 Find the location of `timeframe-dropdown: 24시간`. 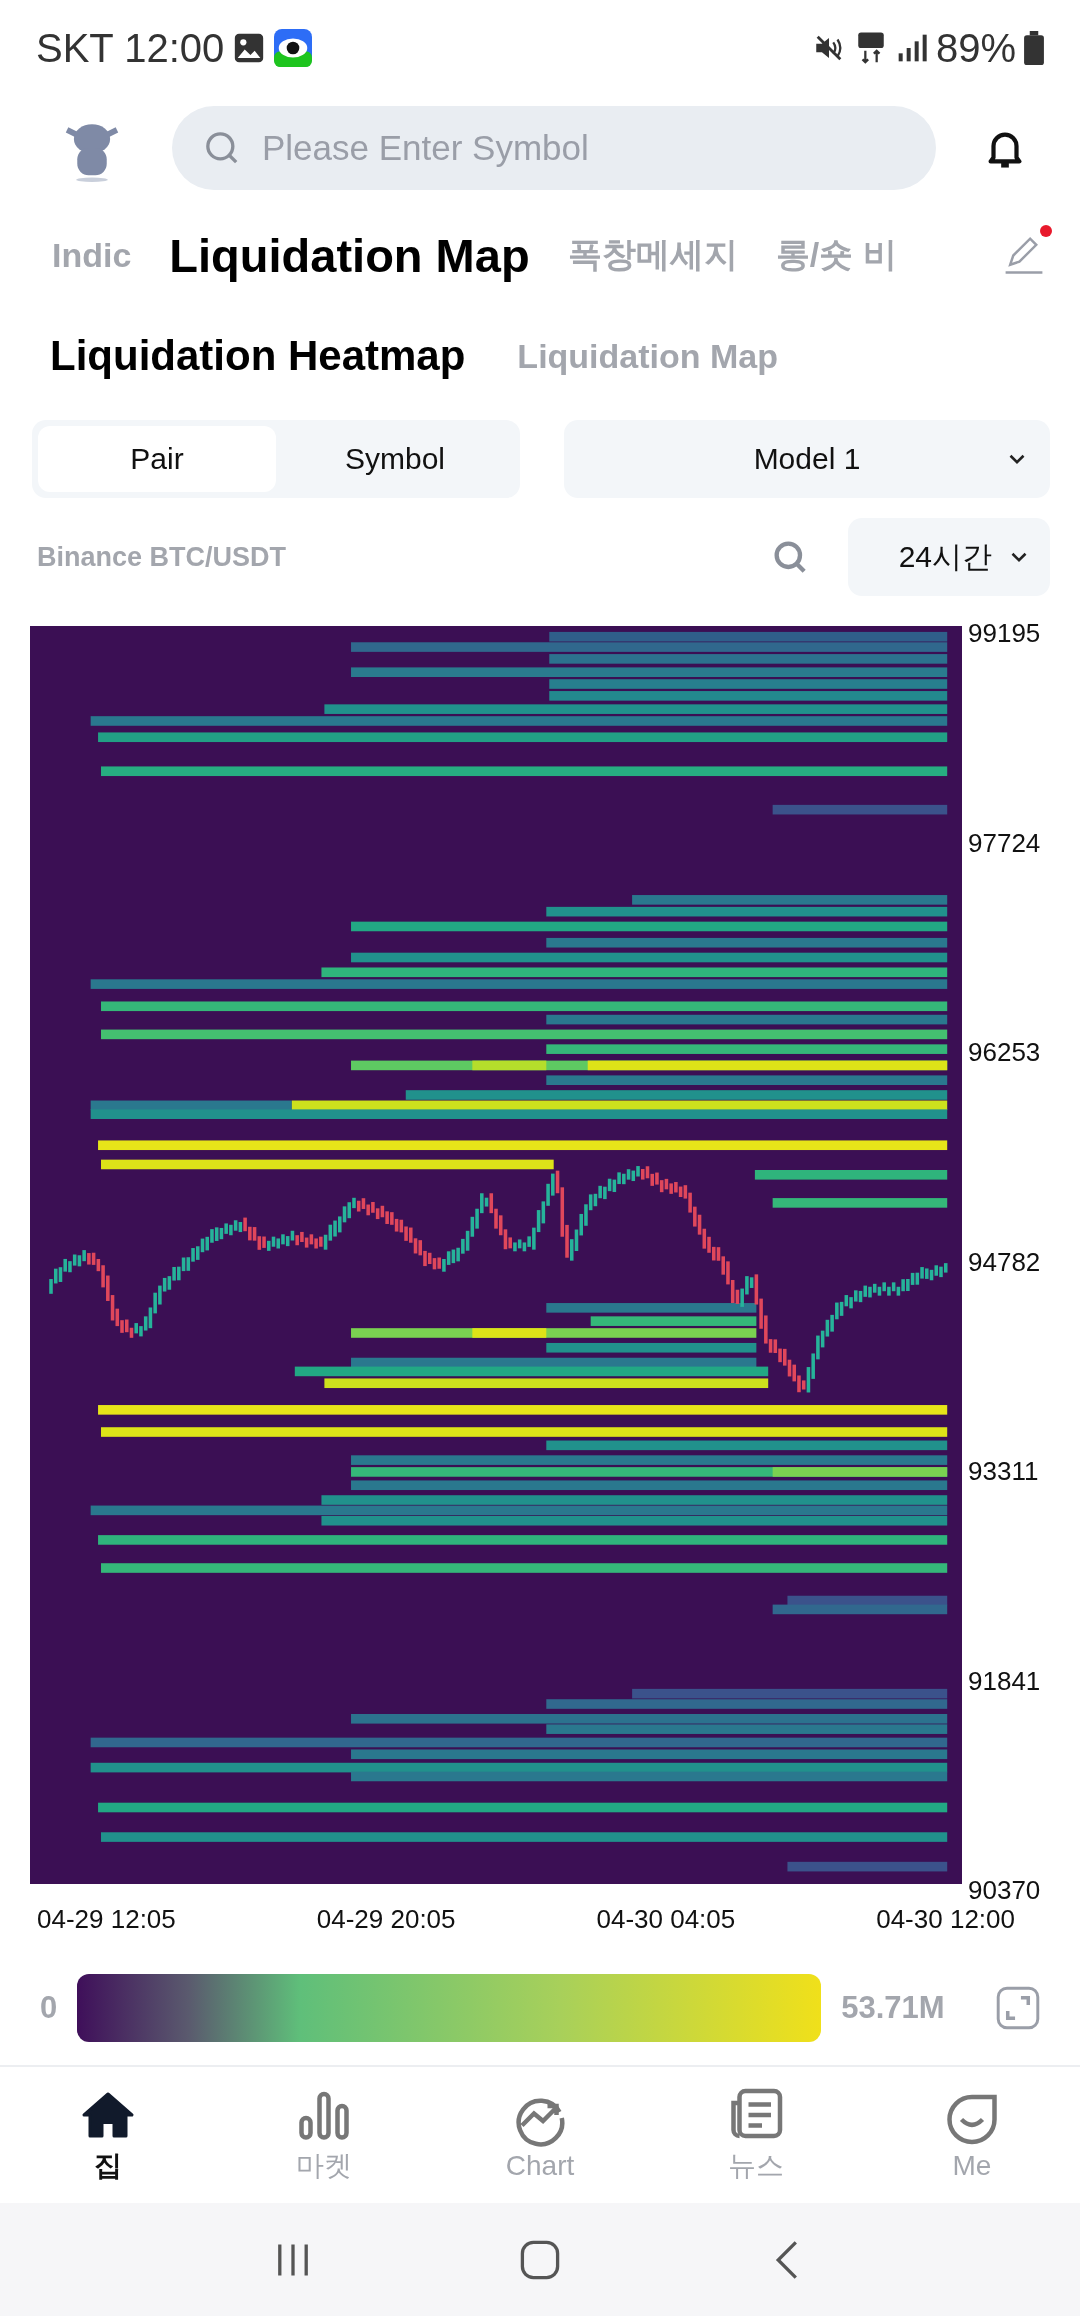

timeframe-dropdown: 24시간 is located at coordinates (949, 557).